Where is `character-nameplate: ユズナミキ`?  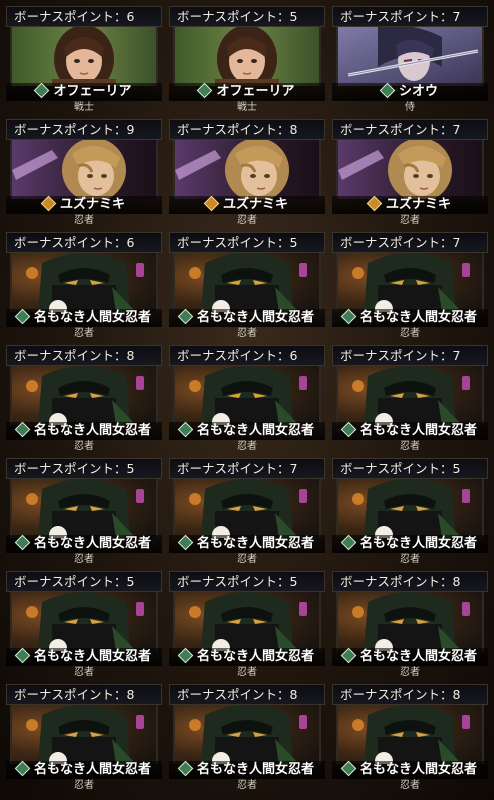 character-nameplate: ユズナミキ is located at coordinates (84, 204).